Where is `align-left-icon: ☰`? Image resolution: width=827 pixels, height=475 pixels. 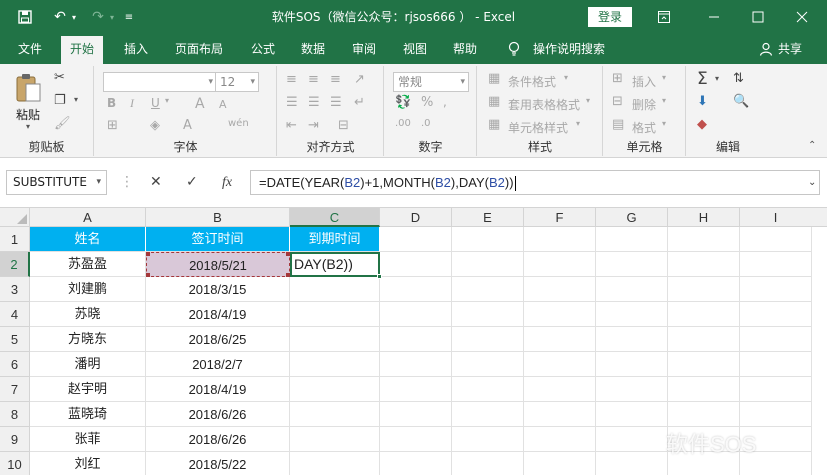
align-left-icon: ☰ is located at coordinates (292, 102).